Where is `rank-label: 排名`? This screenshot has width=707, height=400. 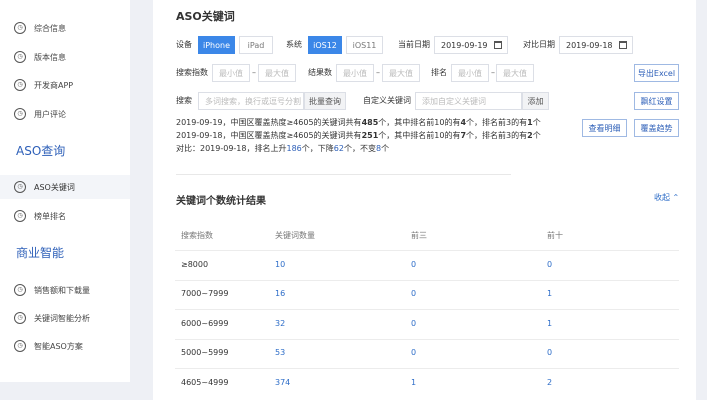
rank-label: 排名 is located at coordinates (439, 72).